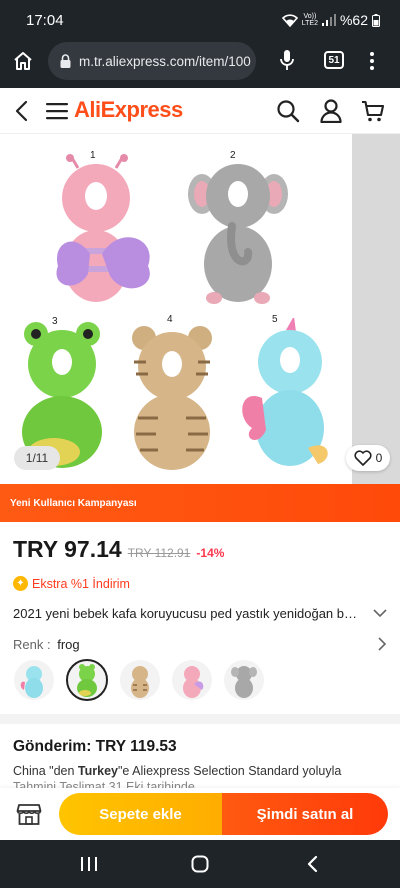  Describe the element at coordinates (20, 583) in the screenshot. I see `coupon-star-icon: ✦` at that location.